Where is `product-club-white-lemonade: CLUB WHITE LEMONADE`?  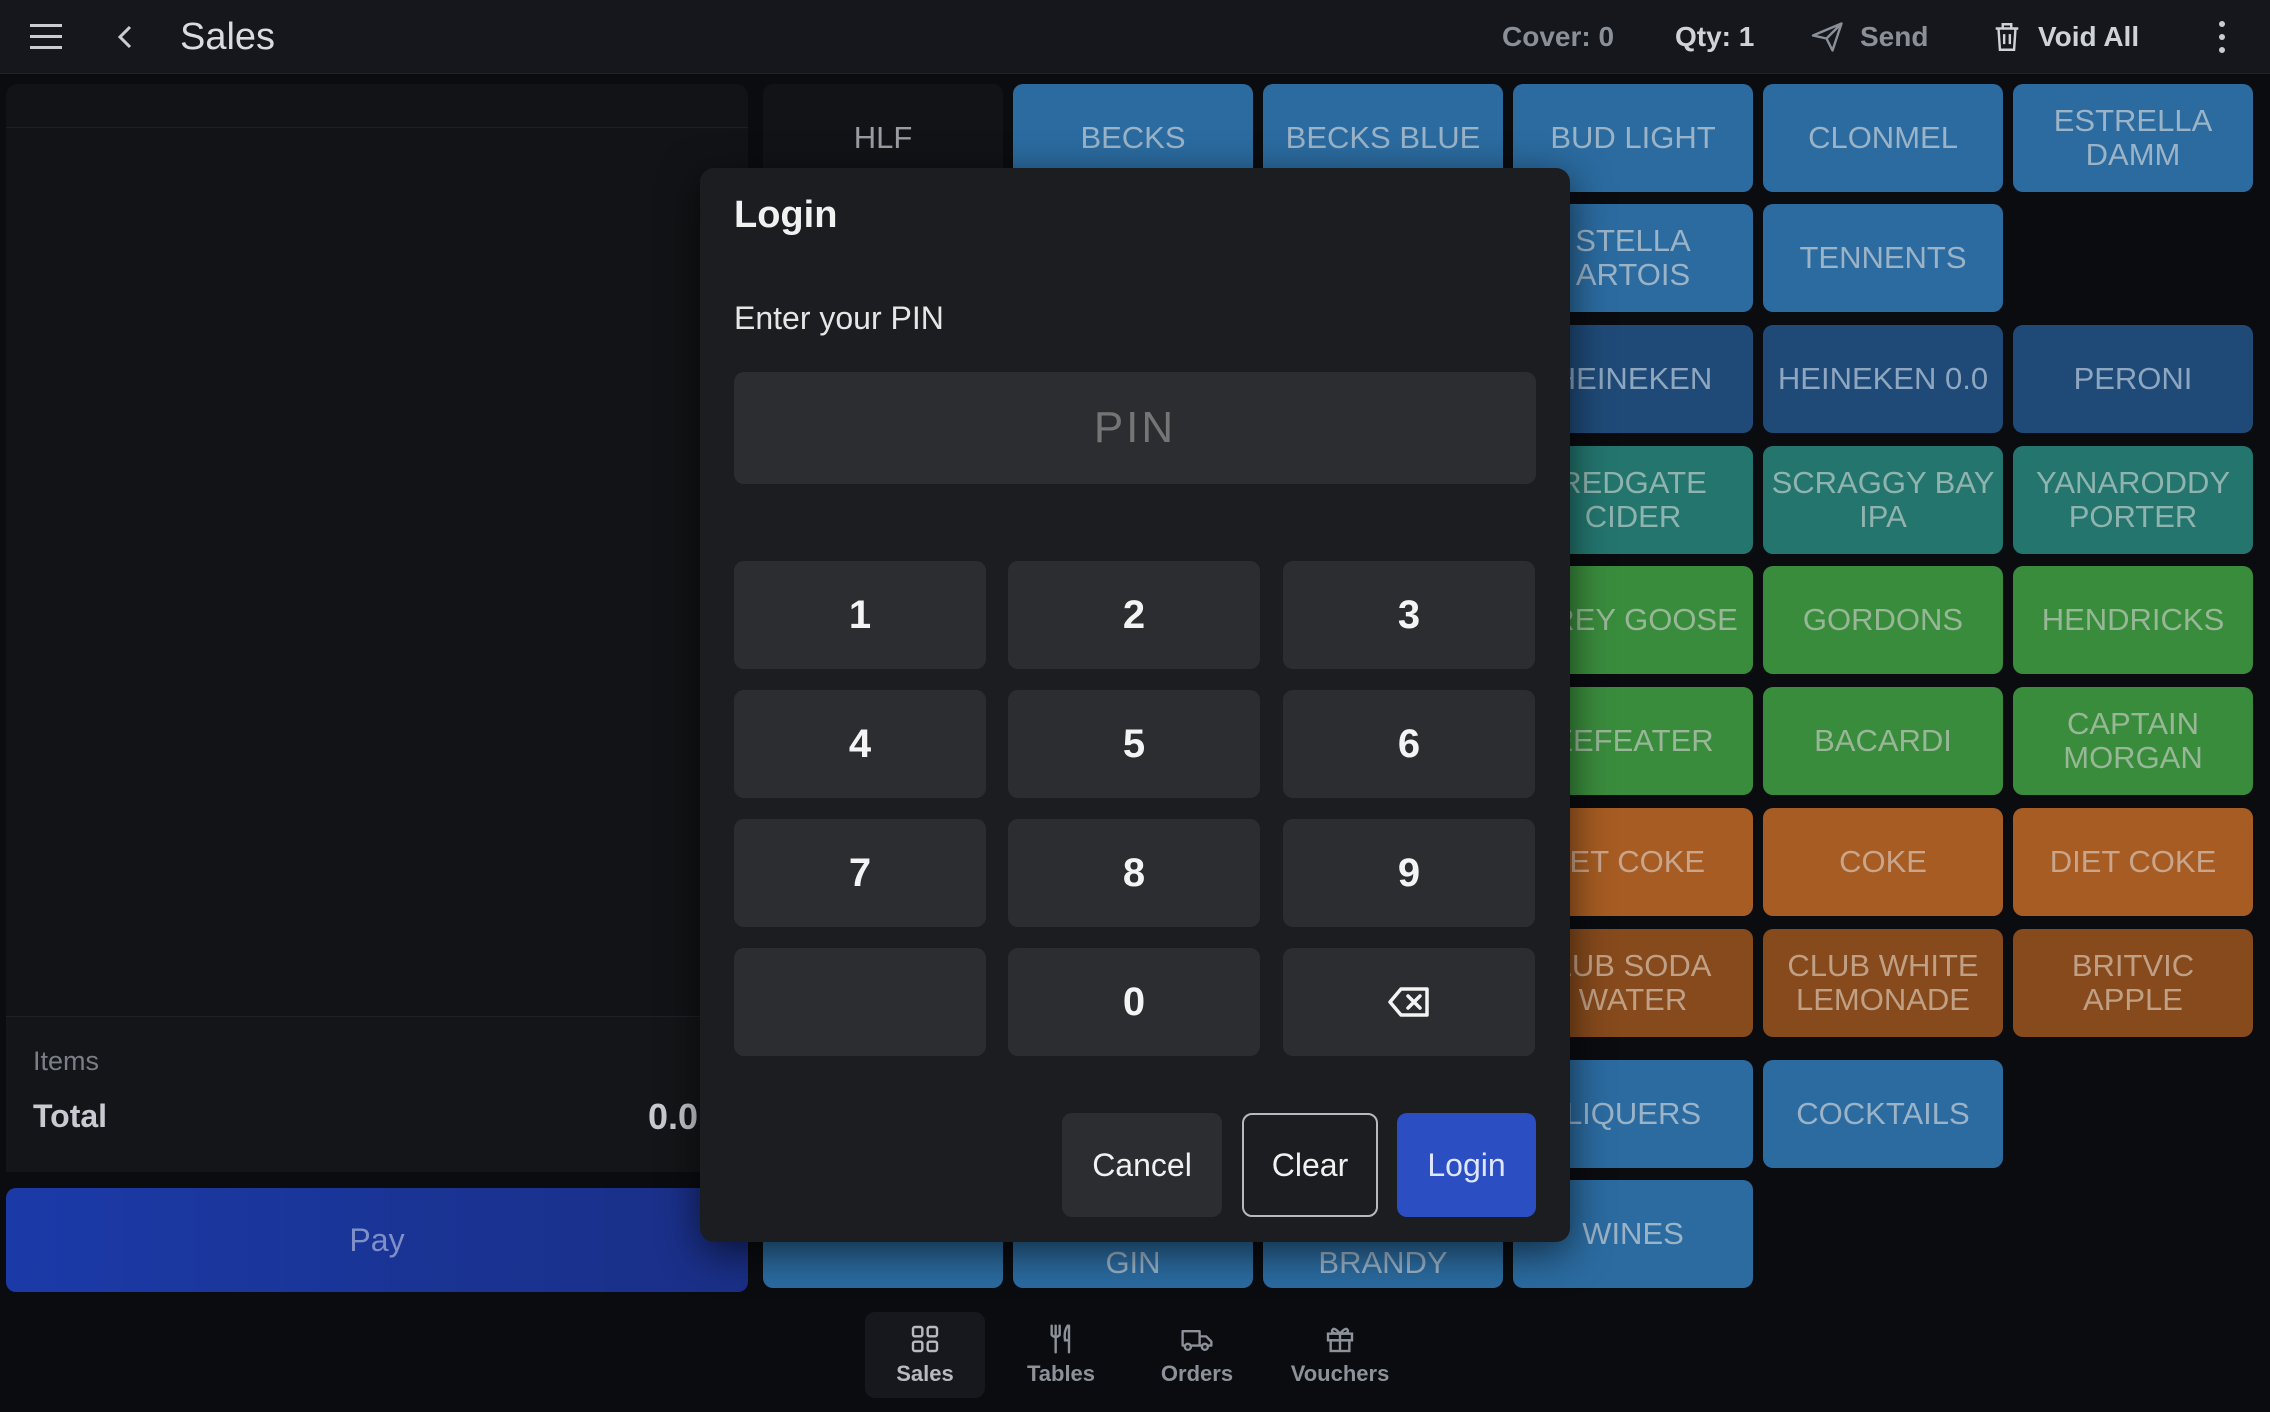
product-club-white-lemonade: CLUB WHITE LEMONADE is located at coordinates (1883, 983).